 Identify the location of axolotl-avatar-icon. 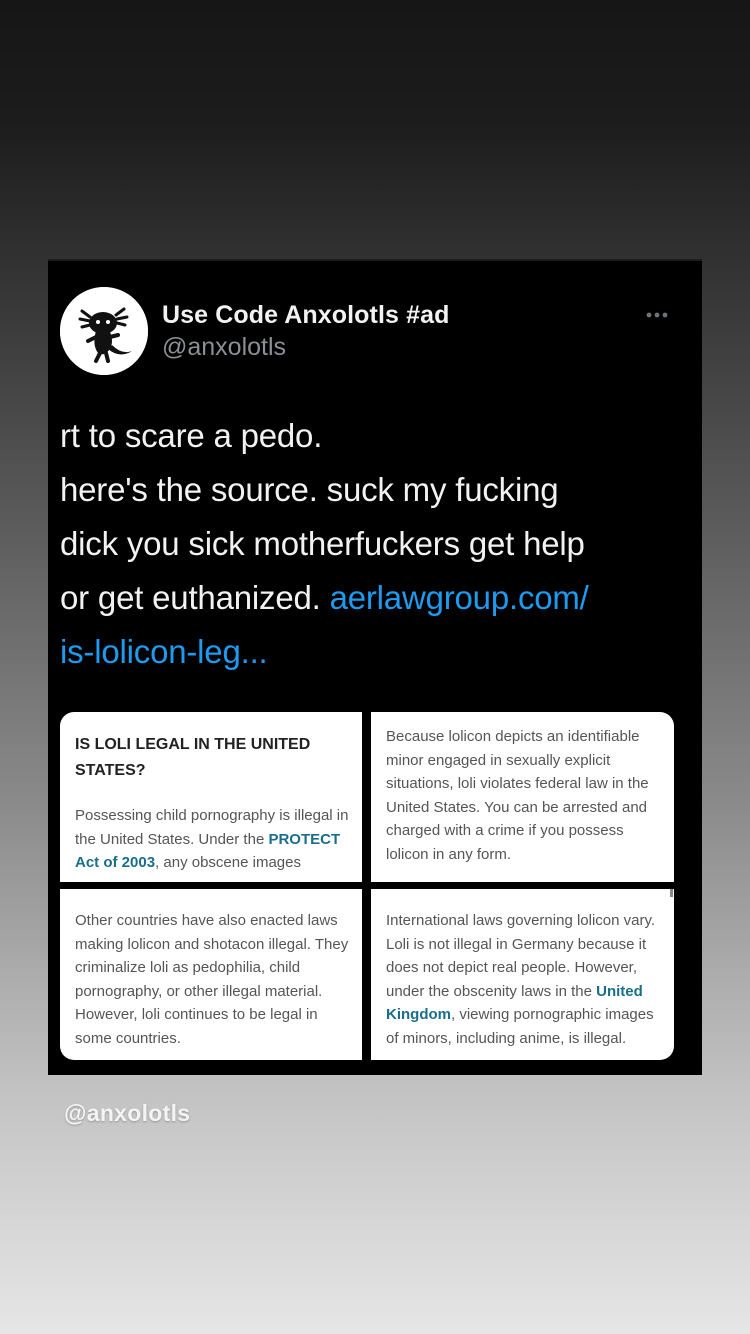
(104, 331).